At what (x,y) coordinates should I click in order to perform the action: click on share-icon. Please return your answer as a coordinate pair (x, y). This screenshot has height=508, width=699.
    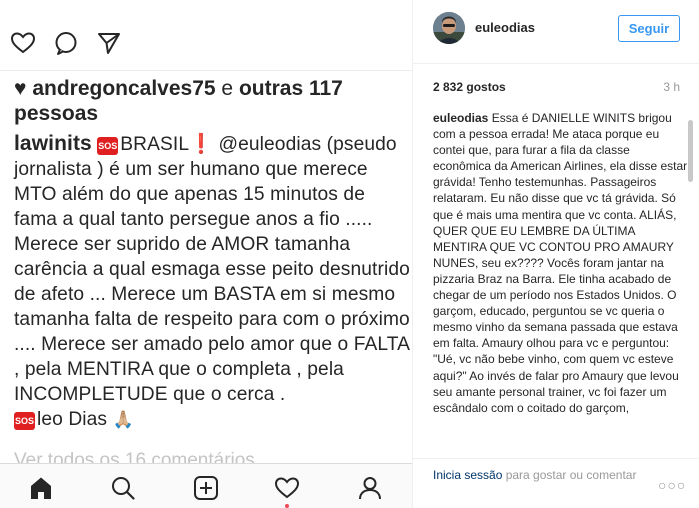
    Looking at the image, I should click on (109, 43).